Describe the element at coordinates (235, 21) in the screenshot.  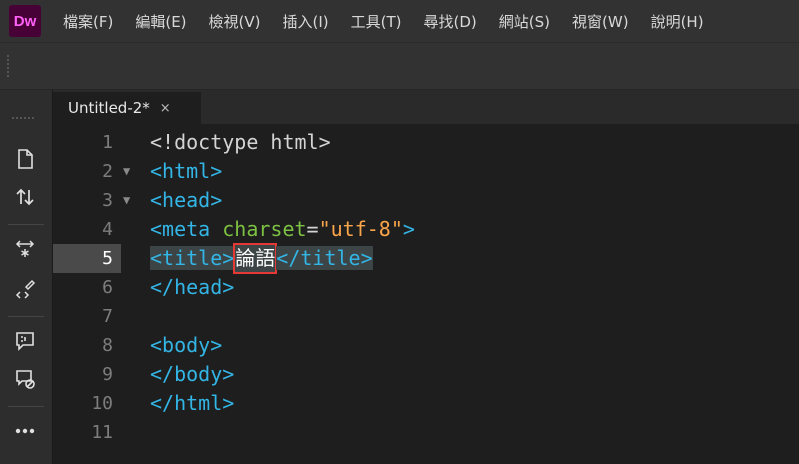
I see `menu-view: 檢視(V)` at that location.